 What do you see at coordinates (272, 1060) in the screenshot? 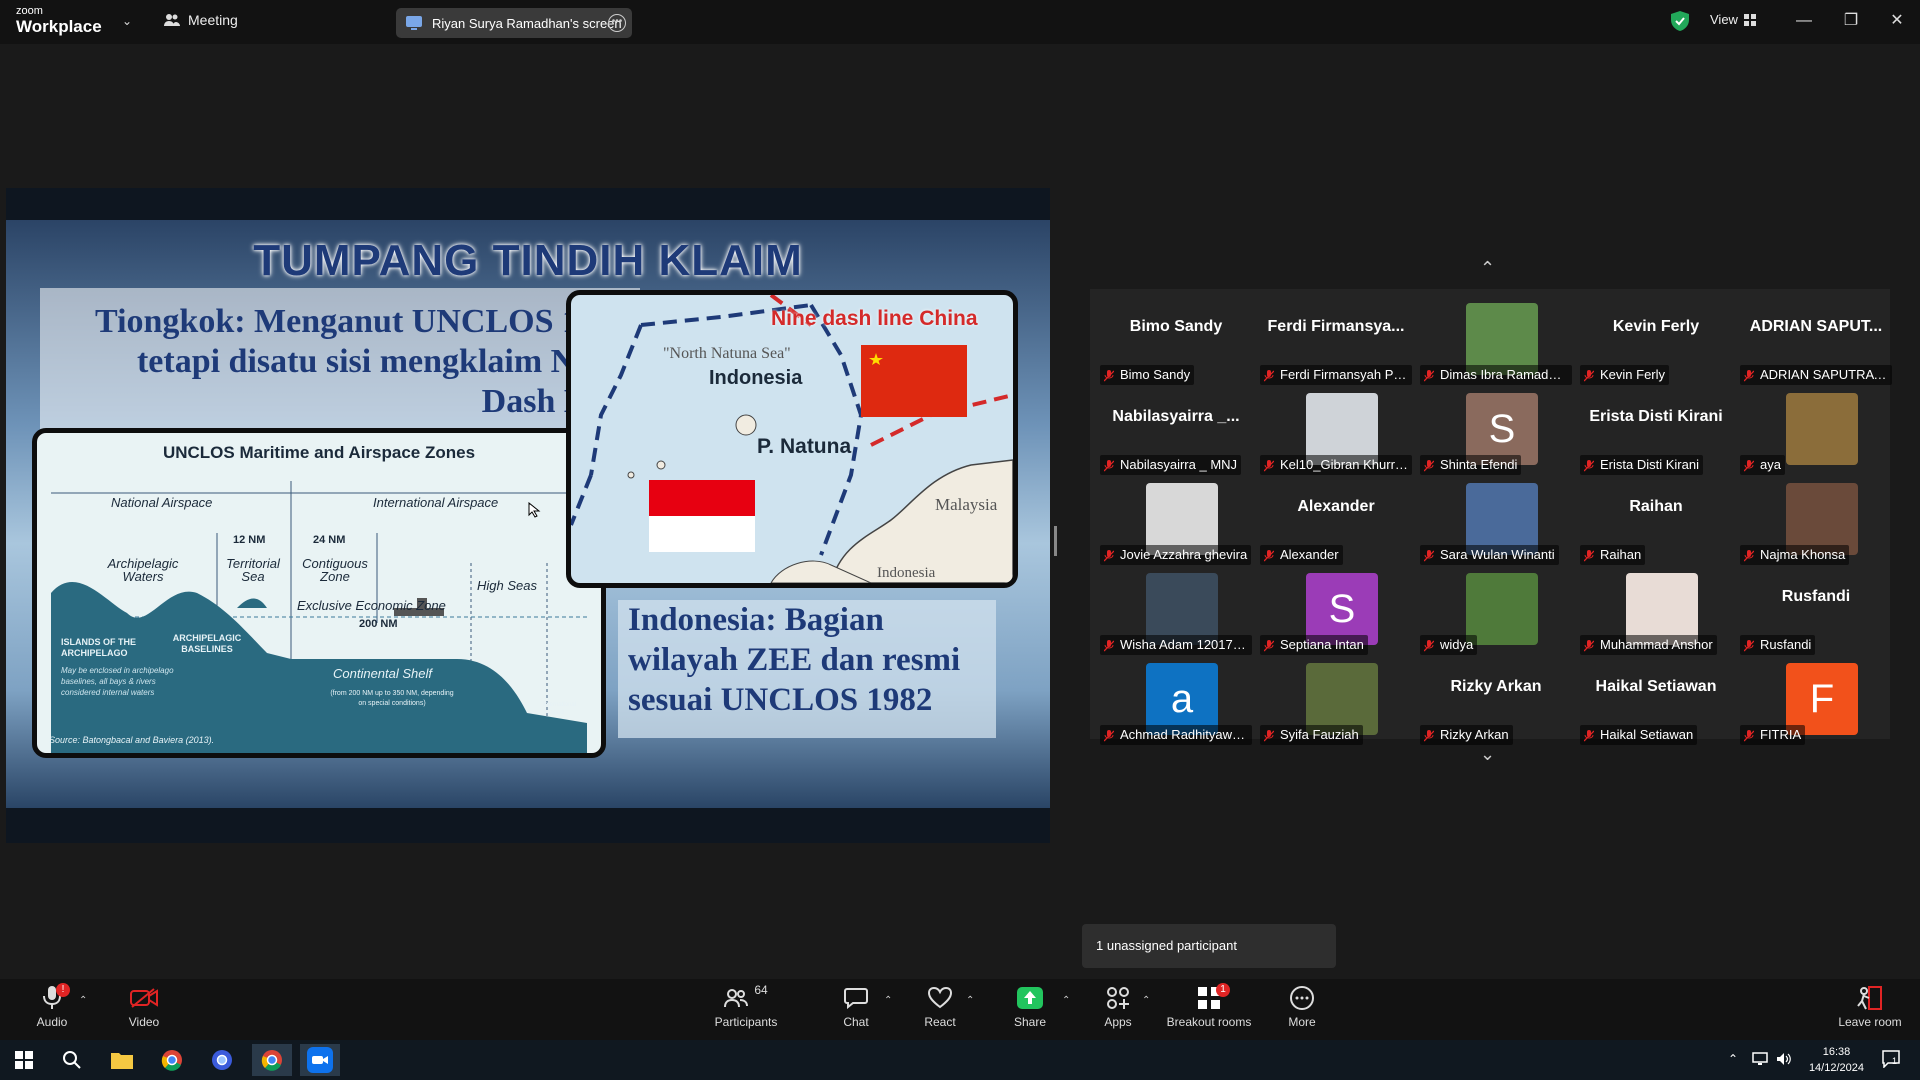
I see `chrome-active-icon` at bounding box center [272, 1060].